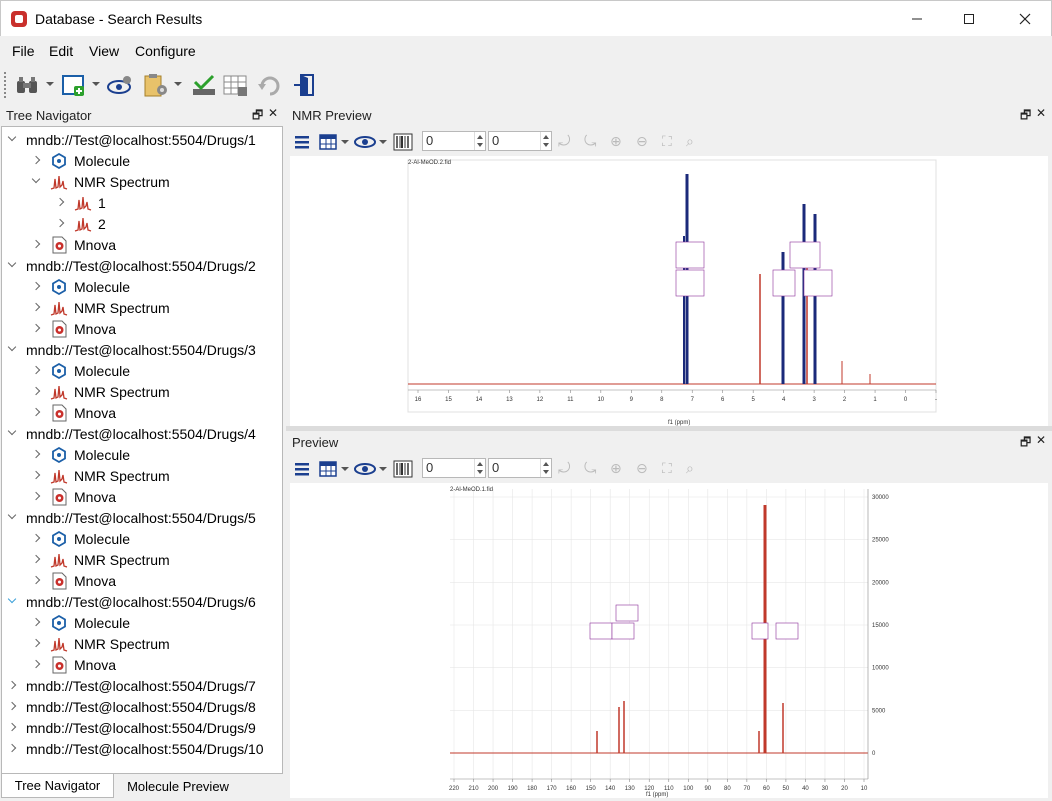  I want to click on tree-root-item: mndb://Test@localhost:5504/Drugs/9, so click(132, 727).